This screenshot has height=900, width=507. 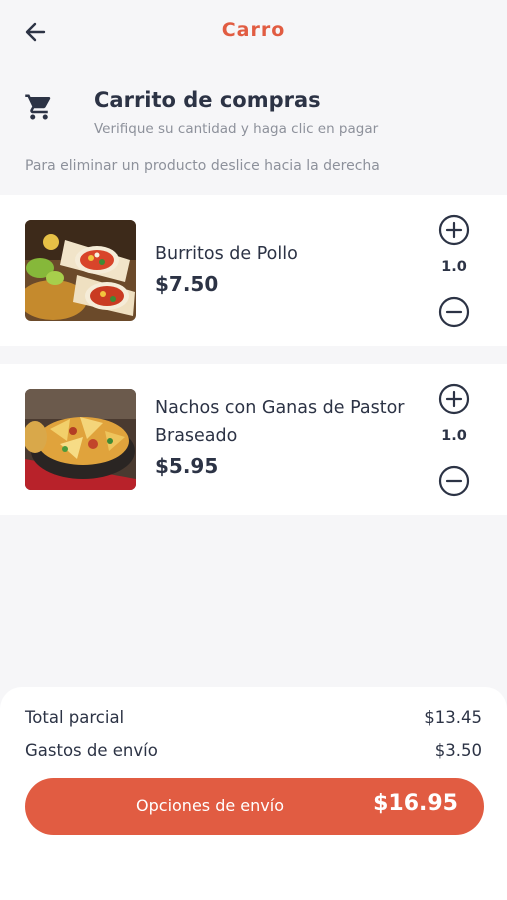 I want to click on shopping-cart-icon, so click(x=38, y=107).